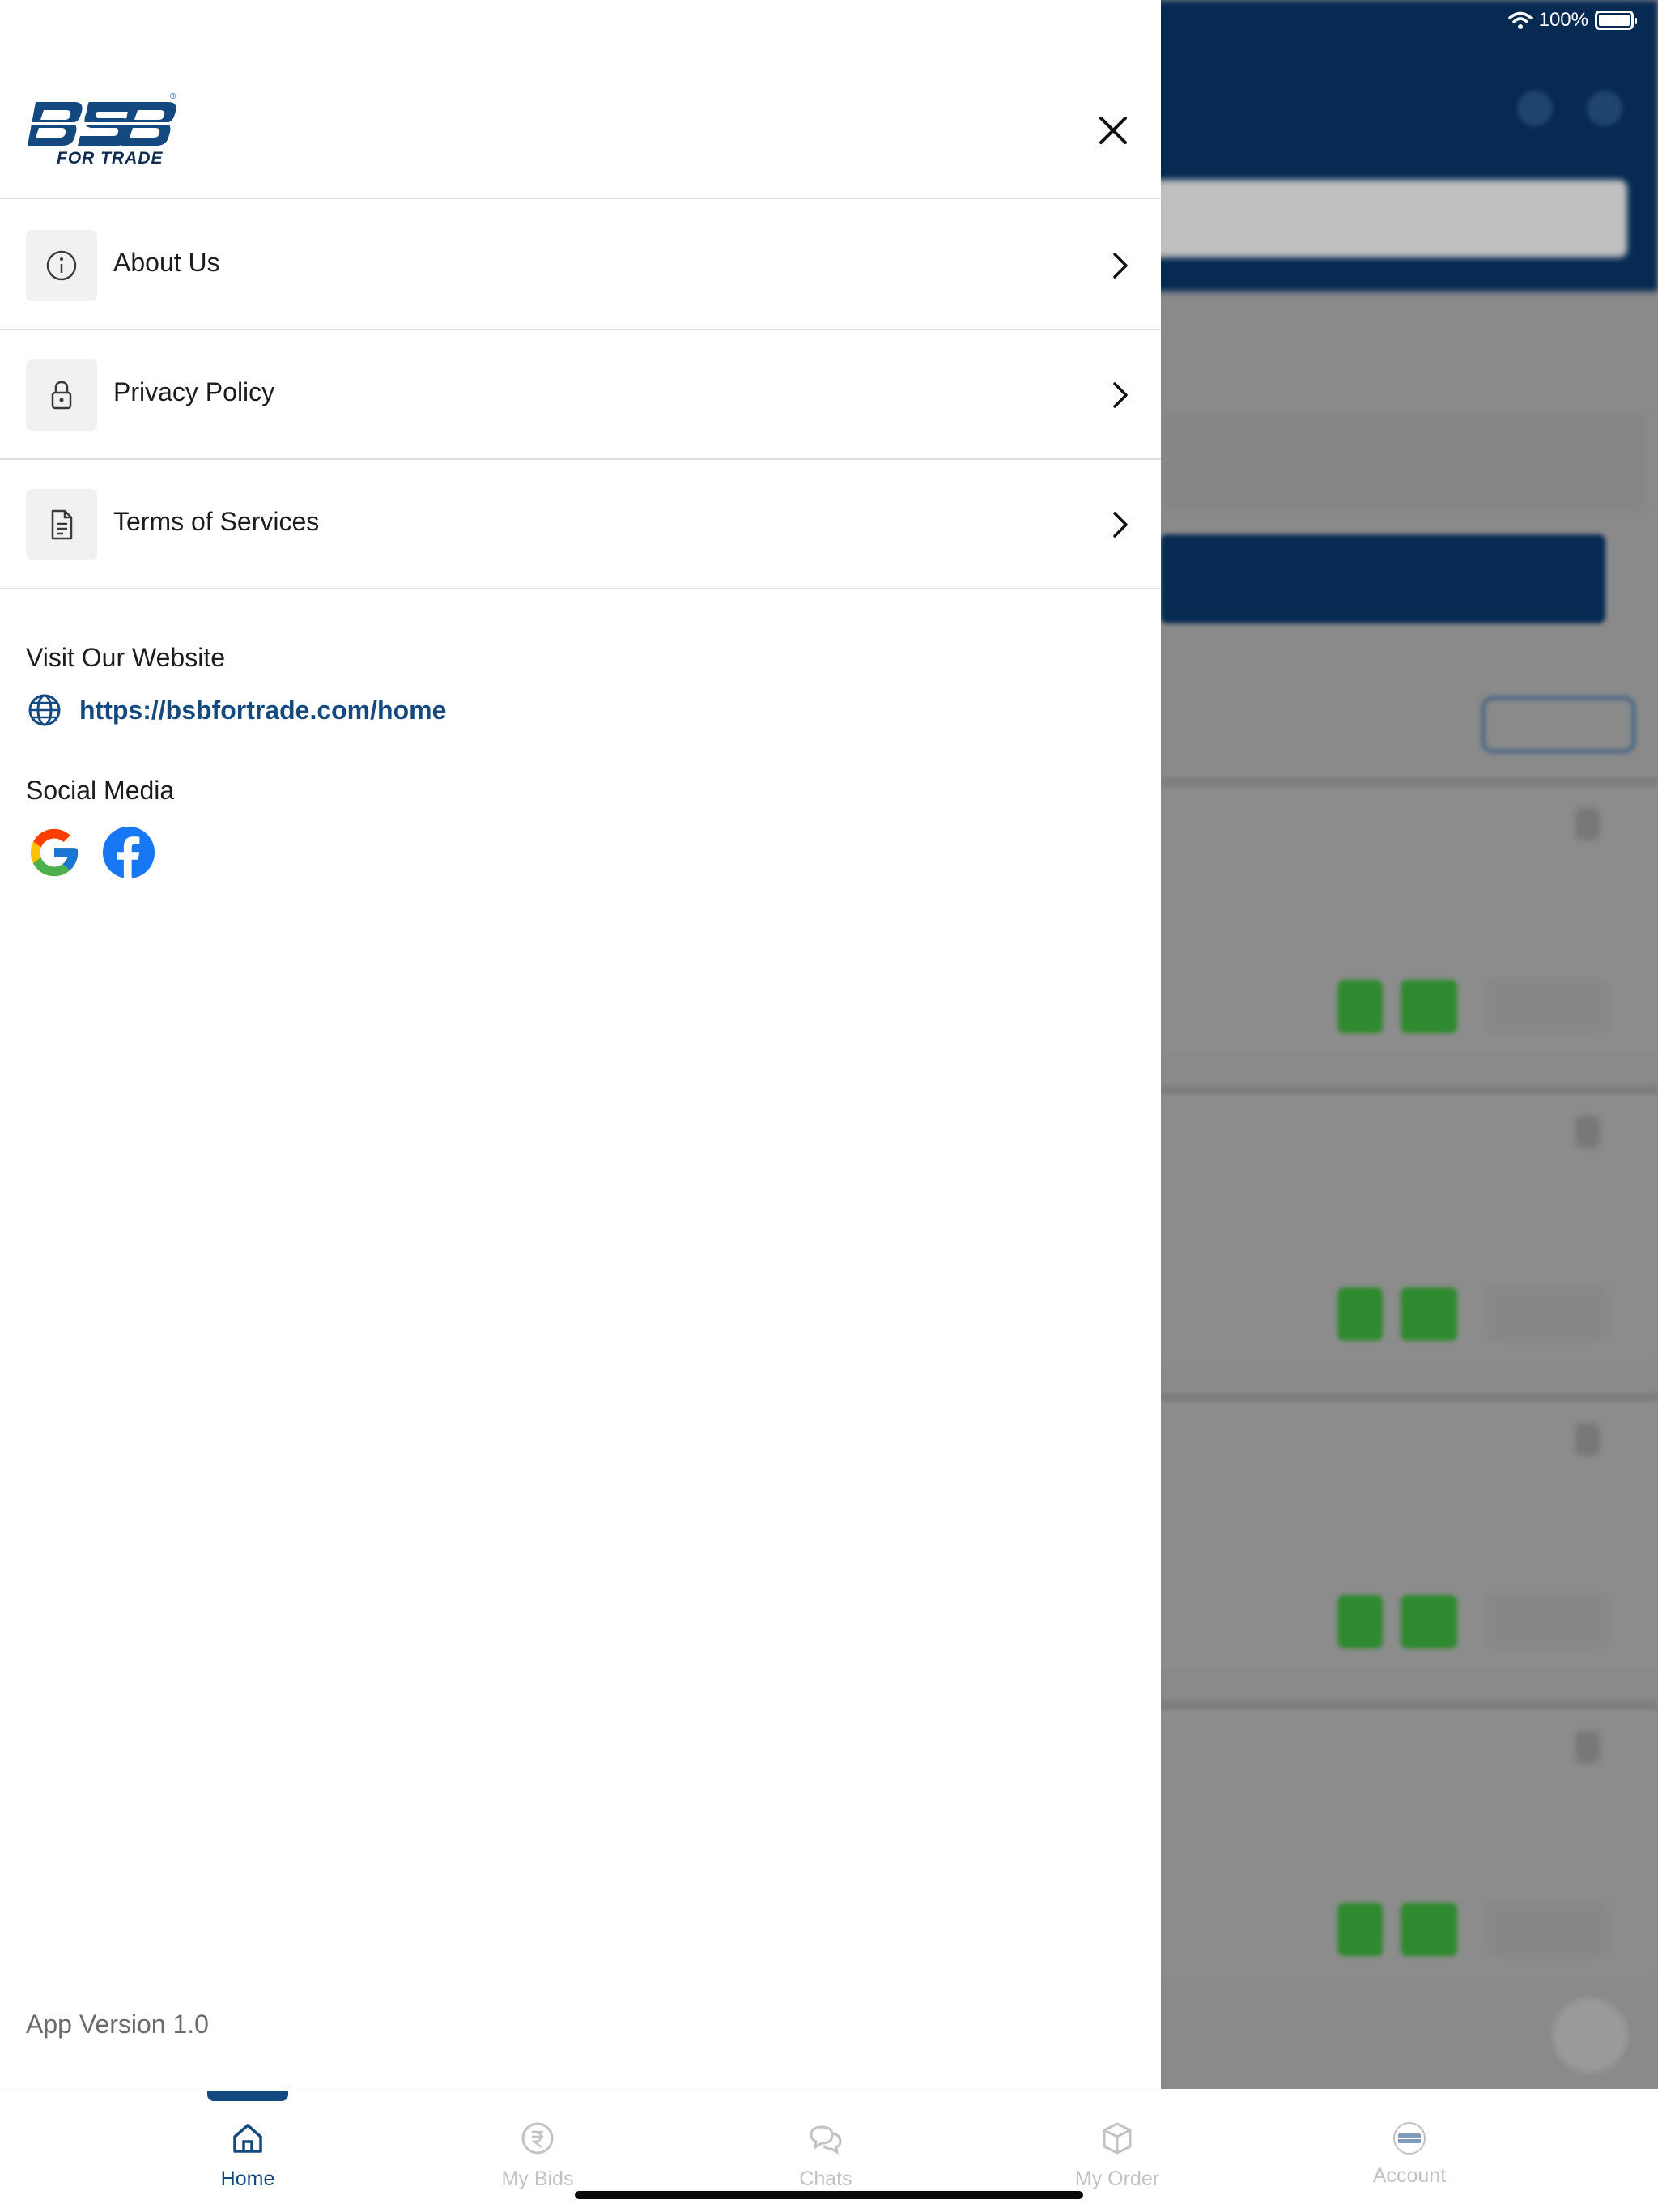 The image size is (1658, 2212). Describe the element at coordinates (1403, 462) in the screenshot. I see `background-dropdown` at that location.